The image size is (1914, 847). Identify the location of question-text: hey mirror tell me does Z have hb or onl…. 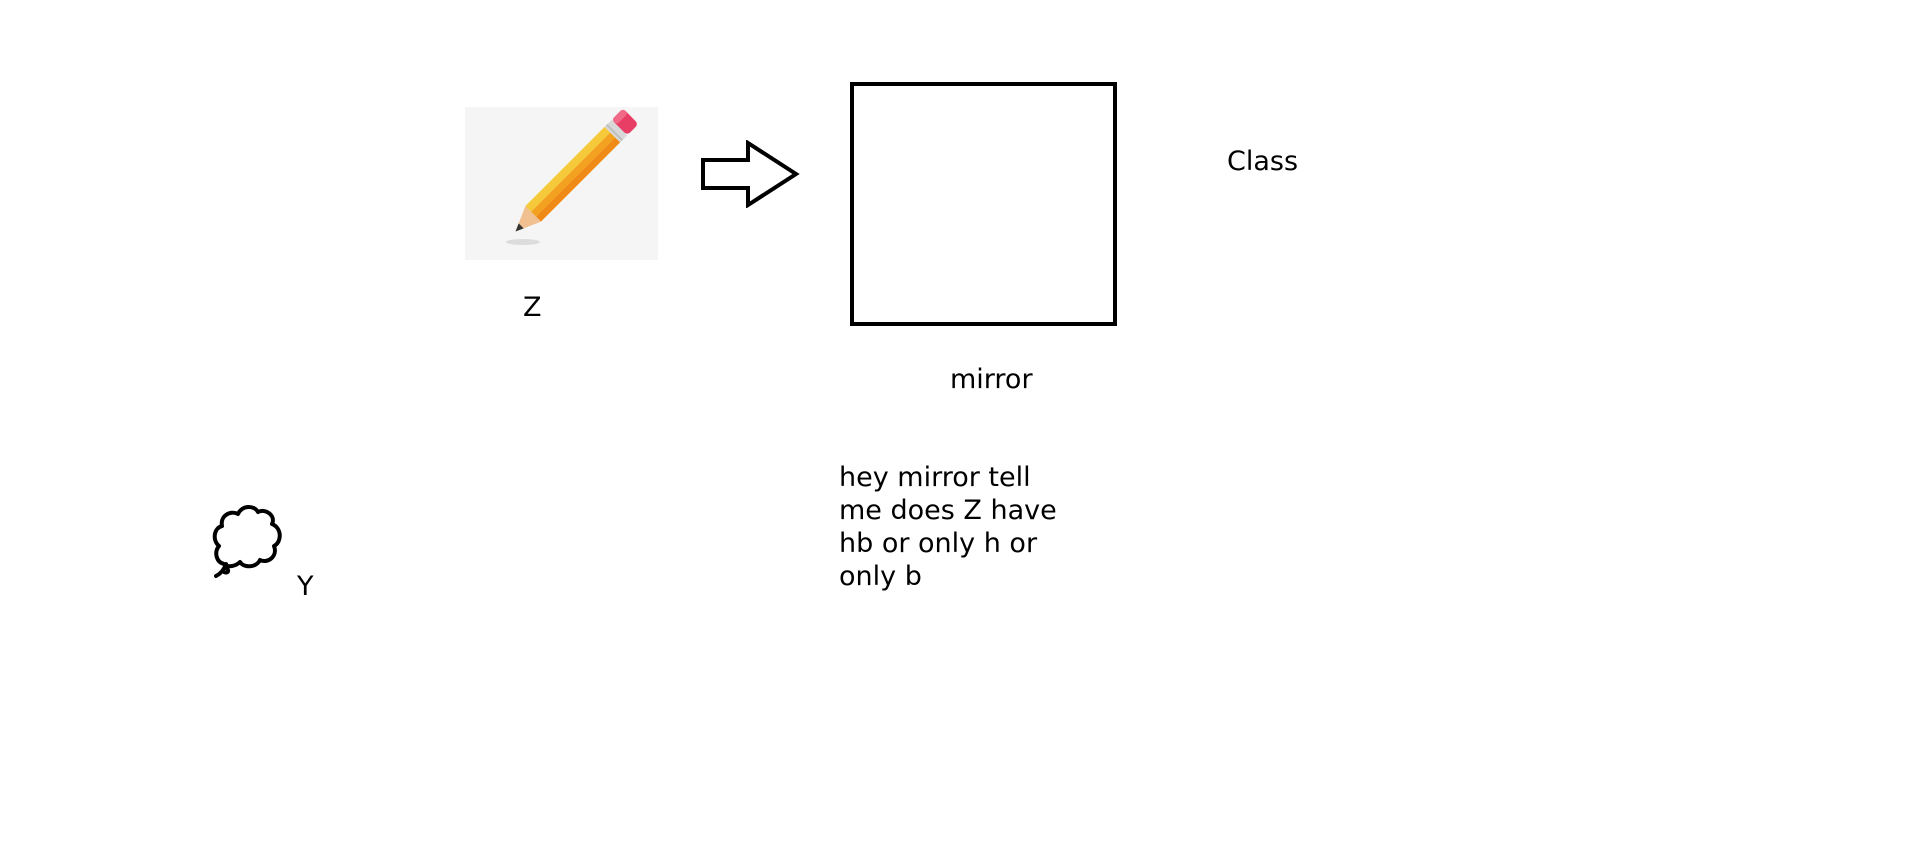
(948, 527).